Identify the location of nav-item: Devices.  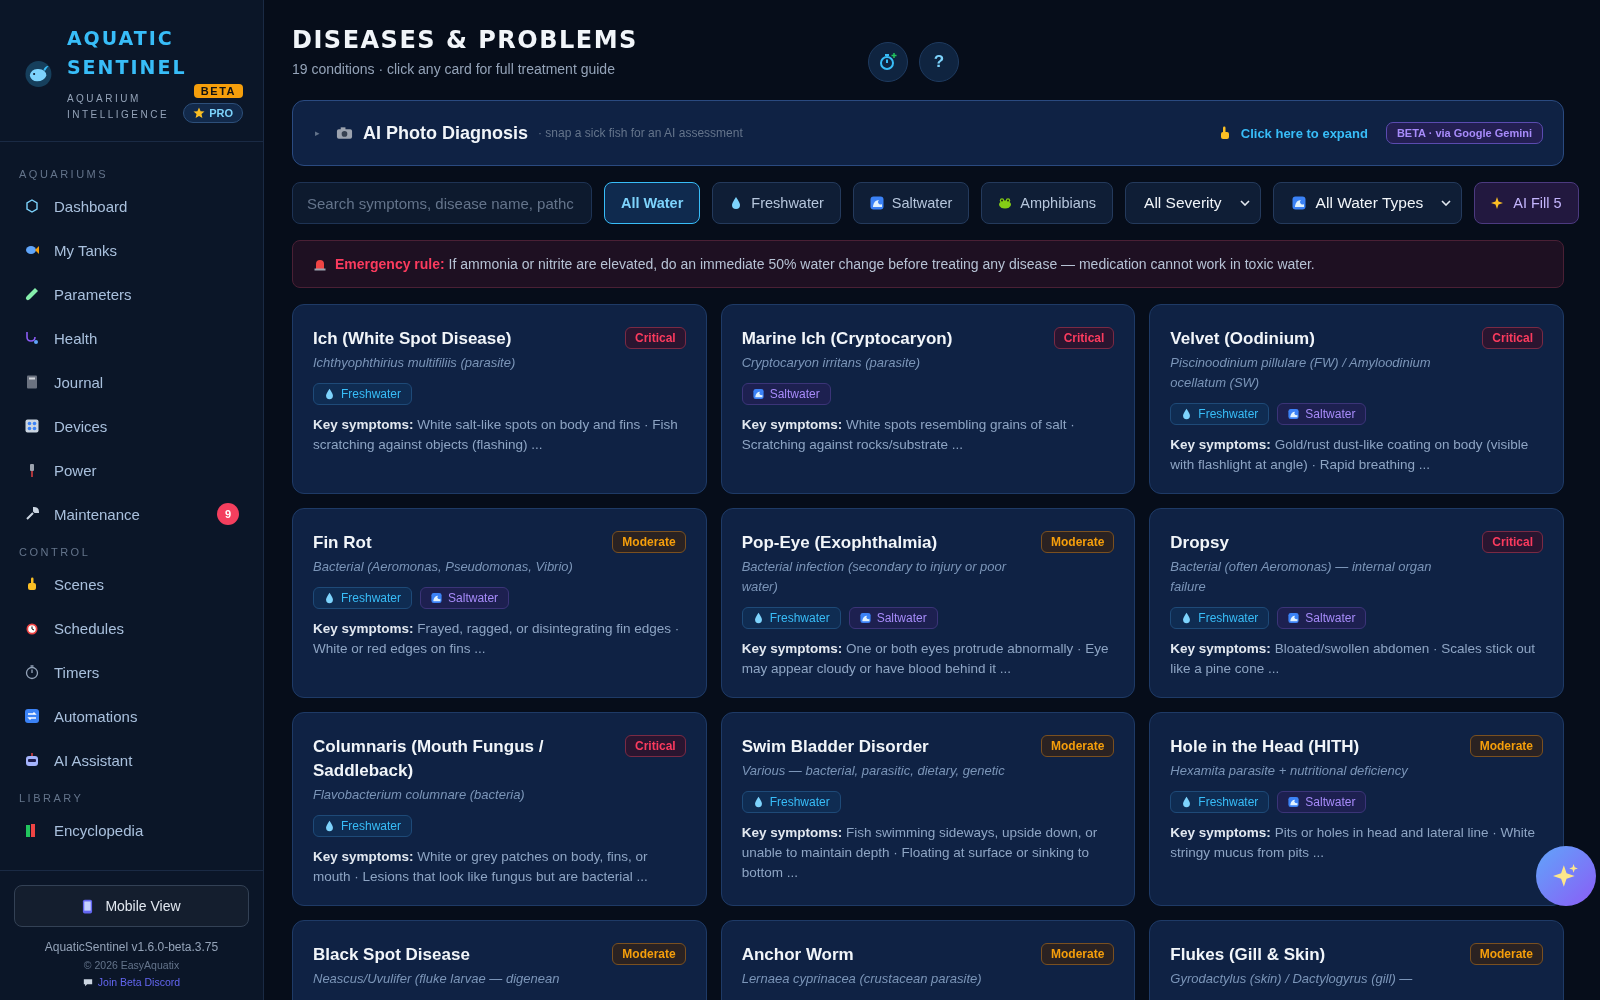
(131, 426).